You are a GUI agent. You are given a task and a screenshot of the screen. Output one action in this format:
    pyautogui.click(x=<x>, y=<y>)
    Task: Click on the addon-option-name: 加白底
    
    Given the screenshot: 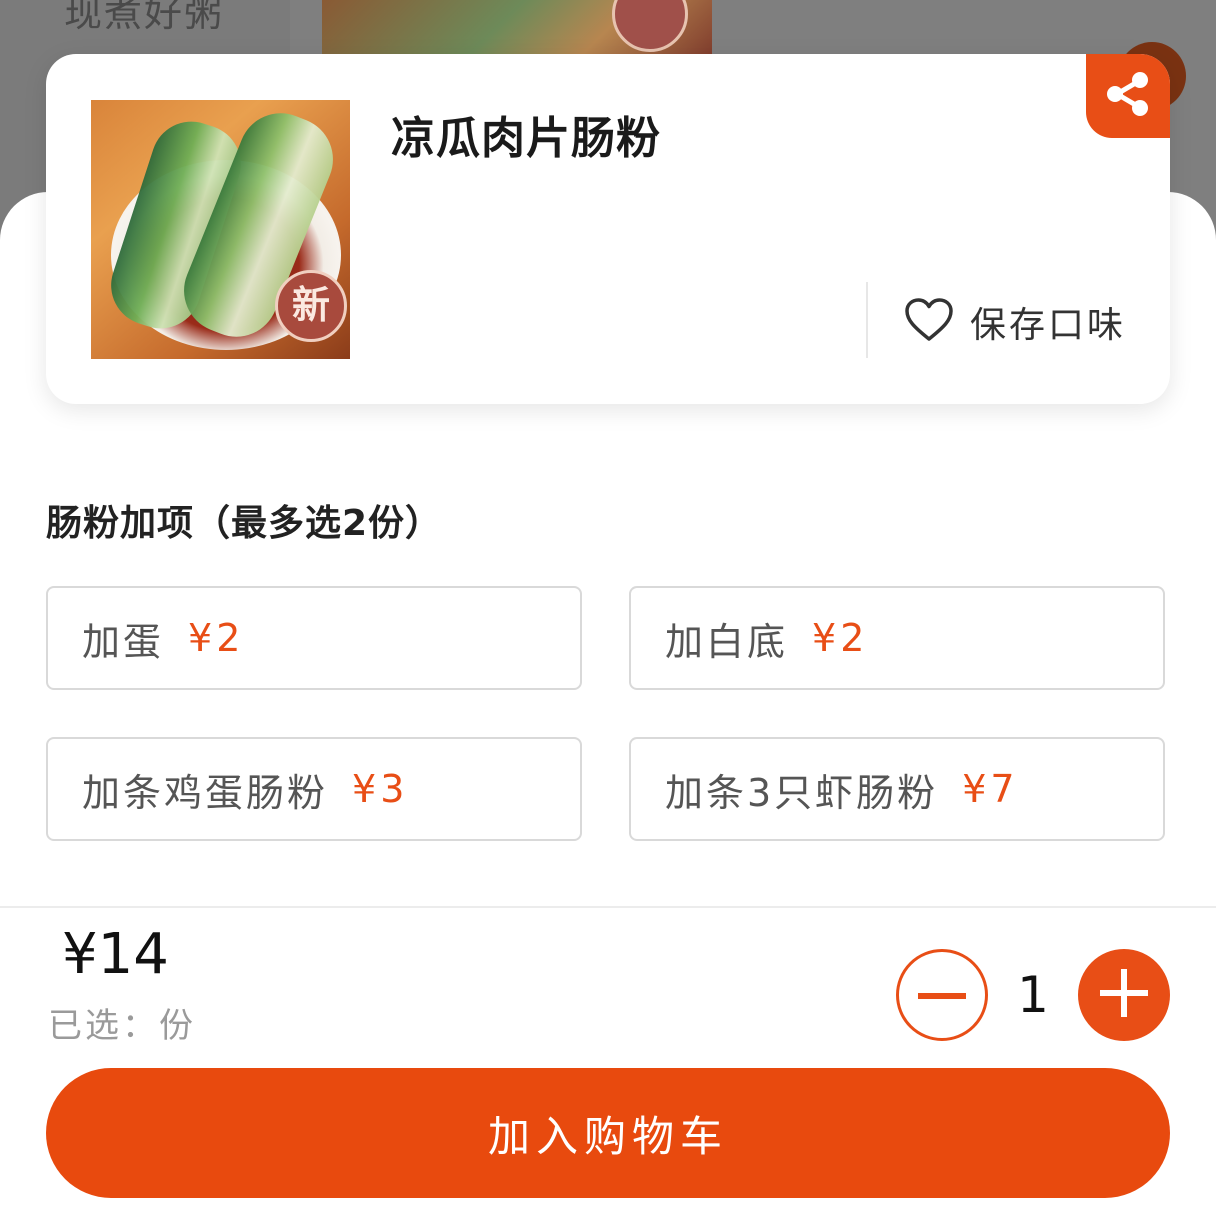 What is the action you would take?
    pyautogui.click(x=727, y=641)
    